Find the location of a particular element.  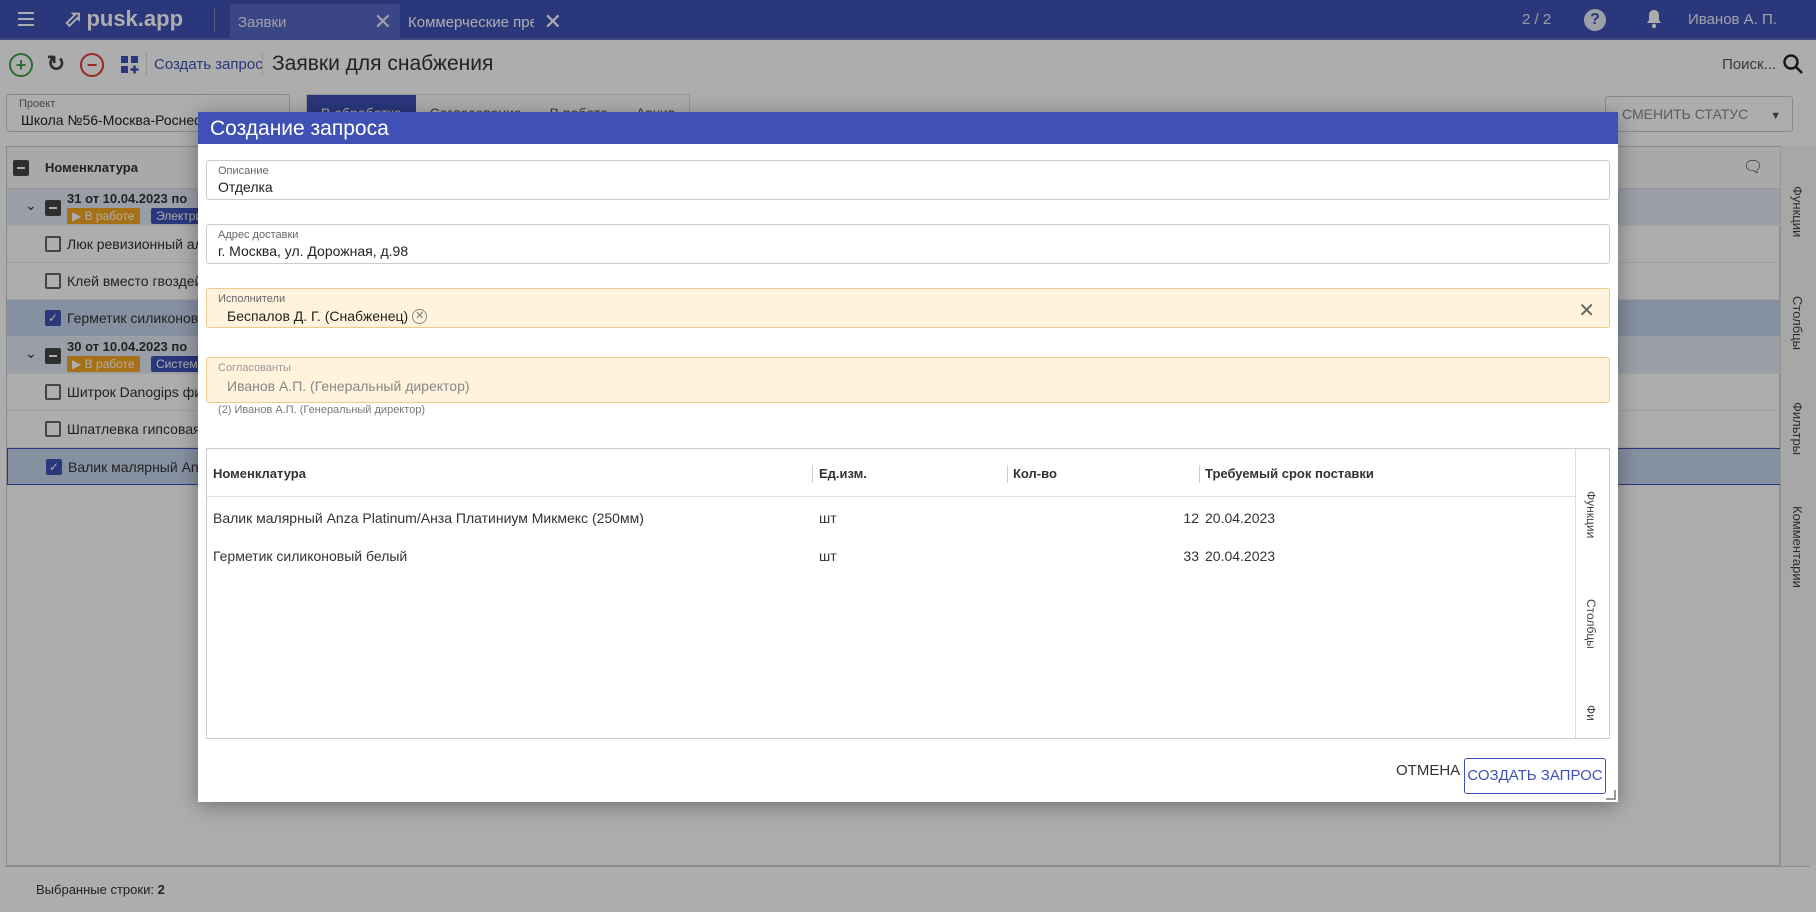

executor-chip-label: Беспалов Д. Г. (Снабженец) is located at coordinates (318, 316).